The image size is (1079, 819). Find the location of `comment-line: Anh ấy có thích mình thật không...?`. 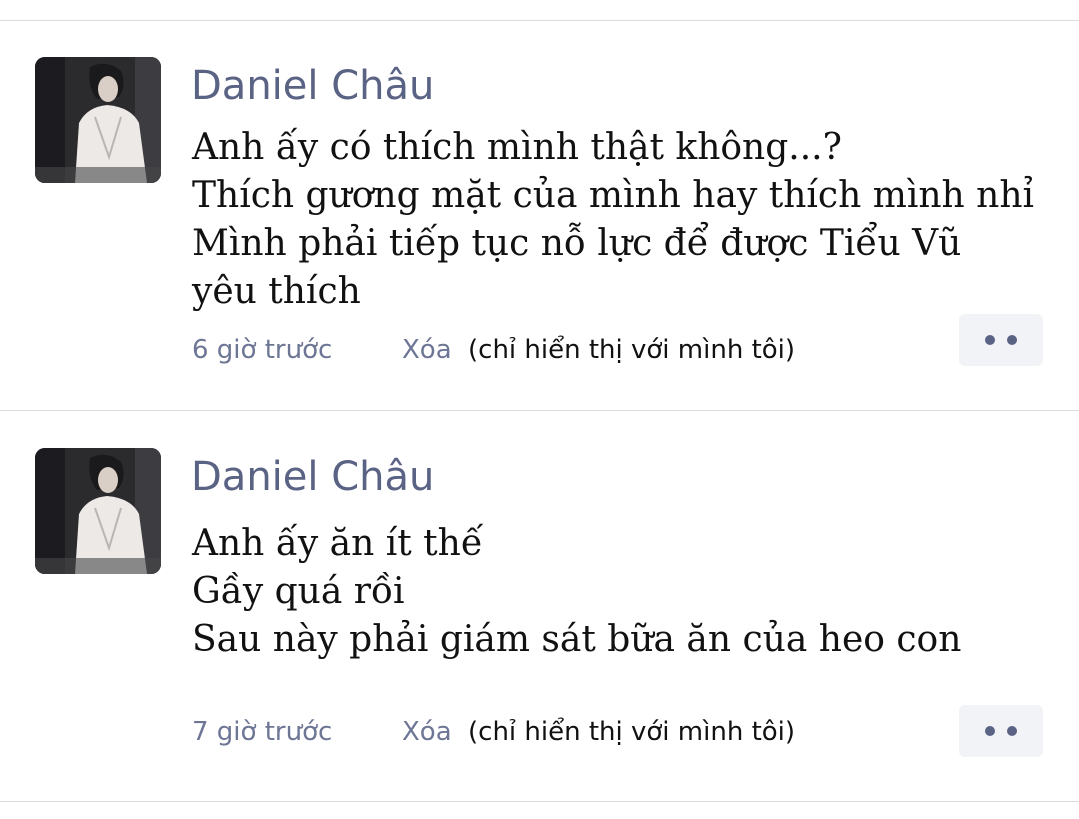

comment-line: Anh ấy có thích mình thật không...? is located at coordinates (517, 147).